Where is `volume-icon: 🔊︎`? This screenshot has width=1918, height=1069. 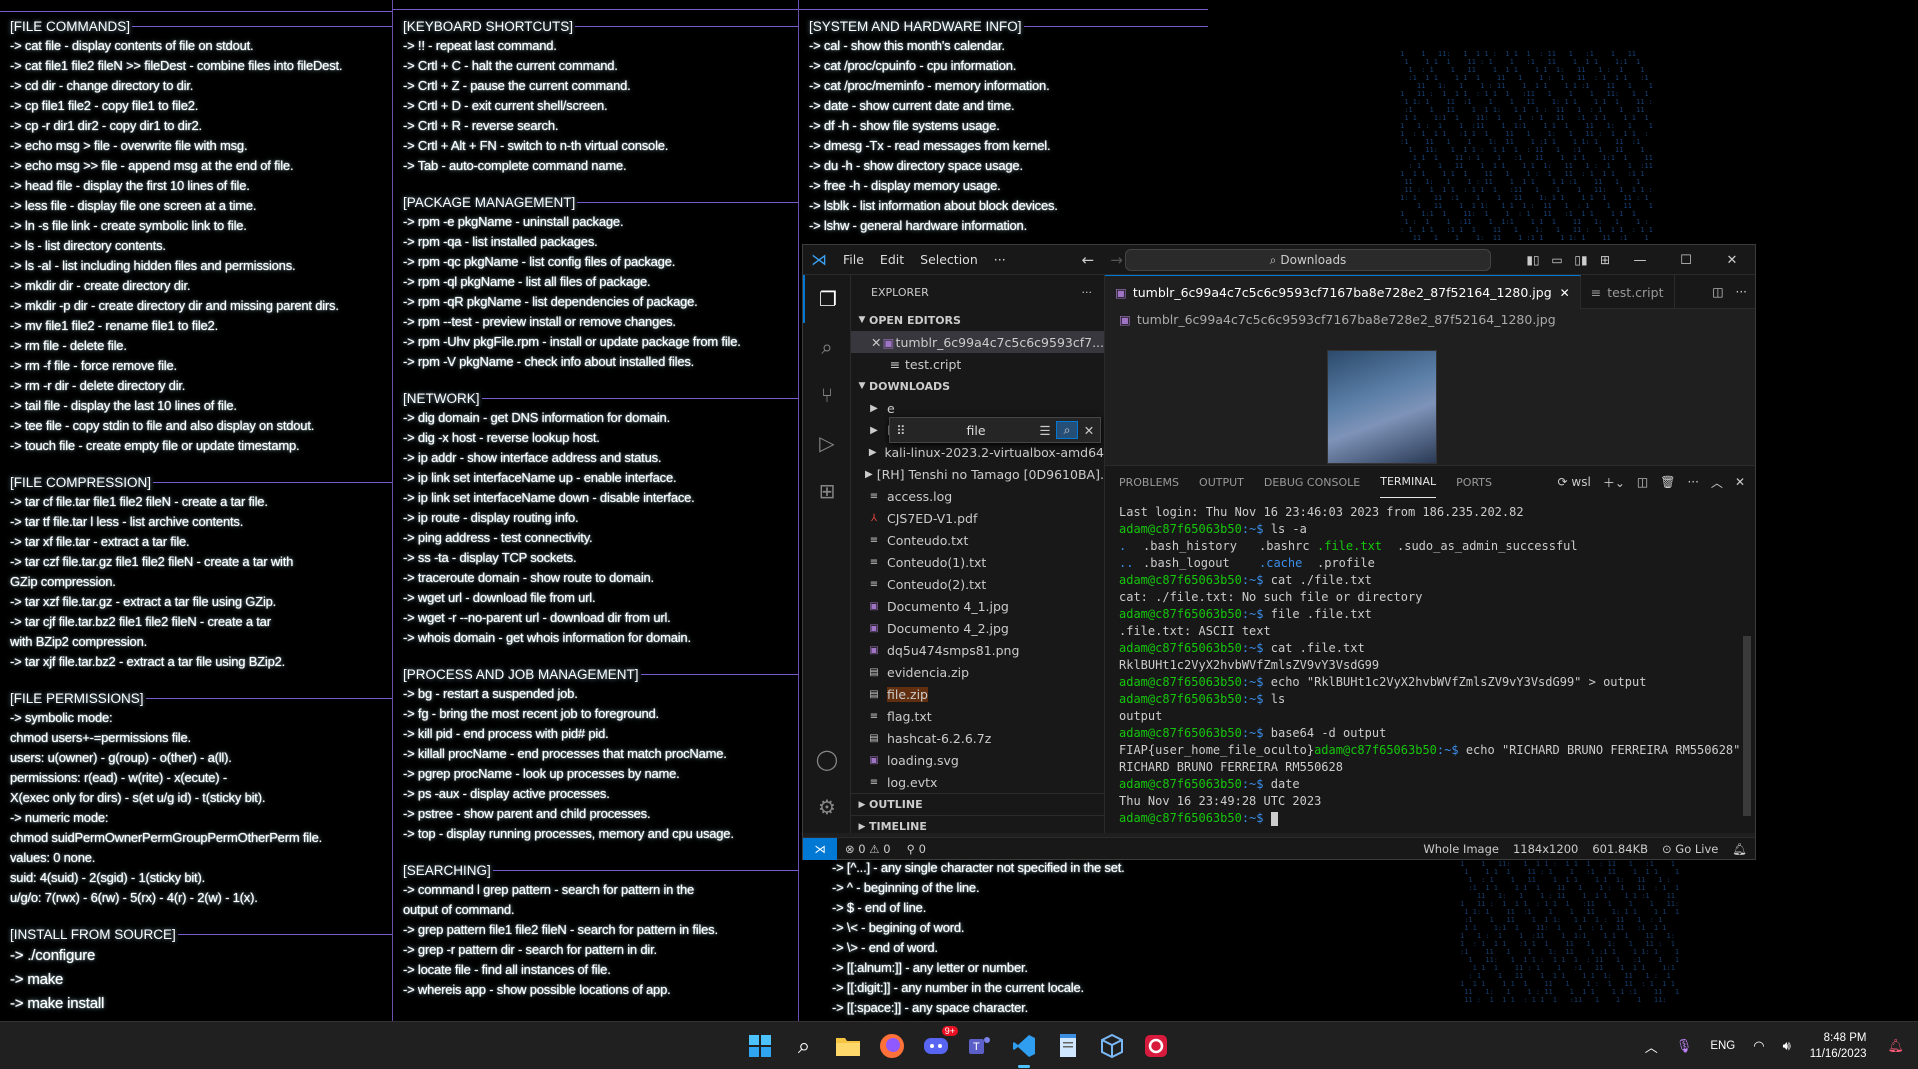
volume-icon: 🔊︎ is located at coordinates (1787, 1046).